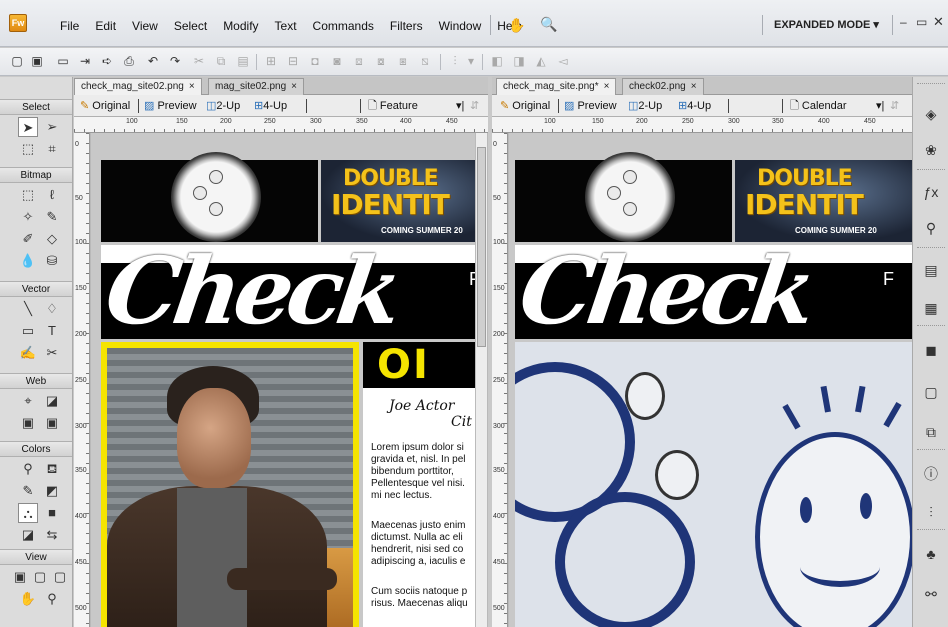 This screenshot has width=948, height=627. What do you see at coordinates (481, 380) in the screenshot?
I see `vertical-scrollbar` at bounding box center [481, 380].